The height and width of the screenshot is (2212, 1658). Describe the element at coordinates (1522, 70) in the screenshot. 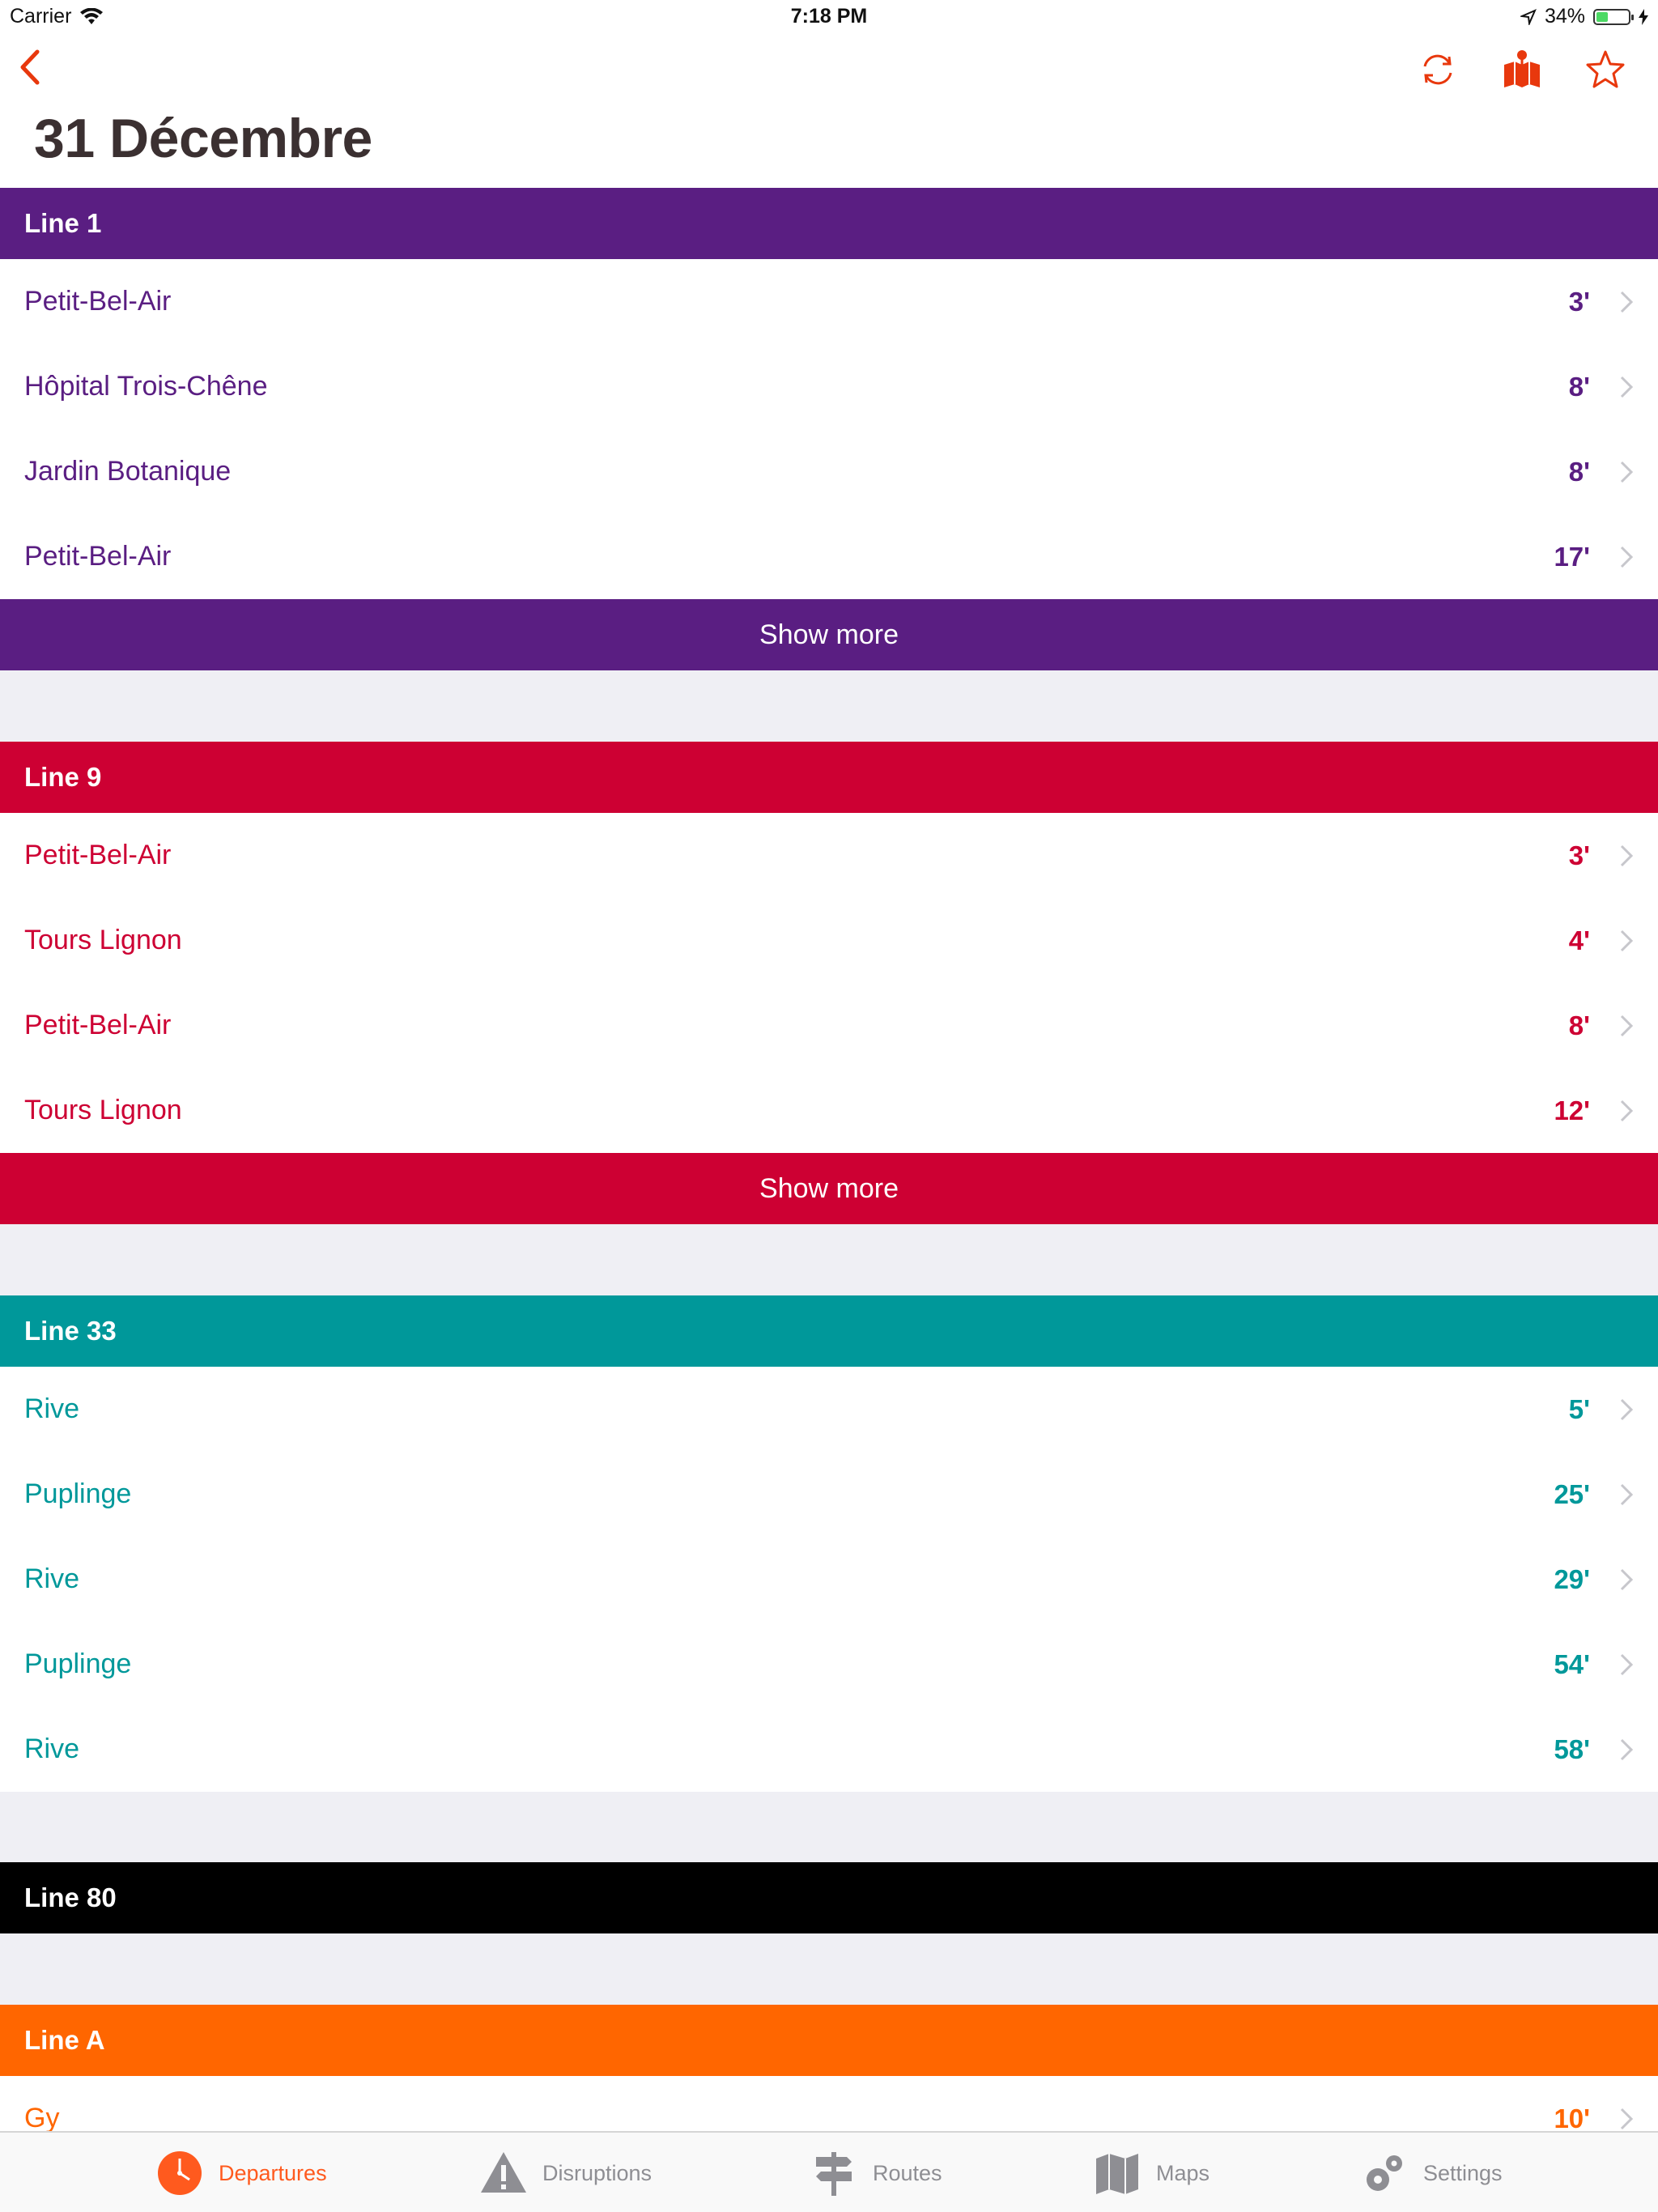

I see `map-pin-icon` at that location.